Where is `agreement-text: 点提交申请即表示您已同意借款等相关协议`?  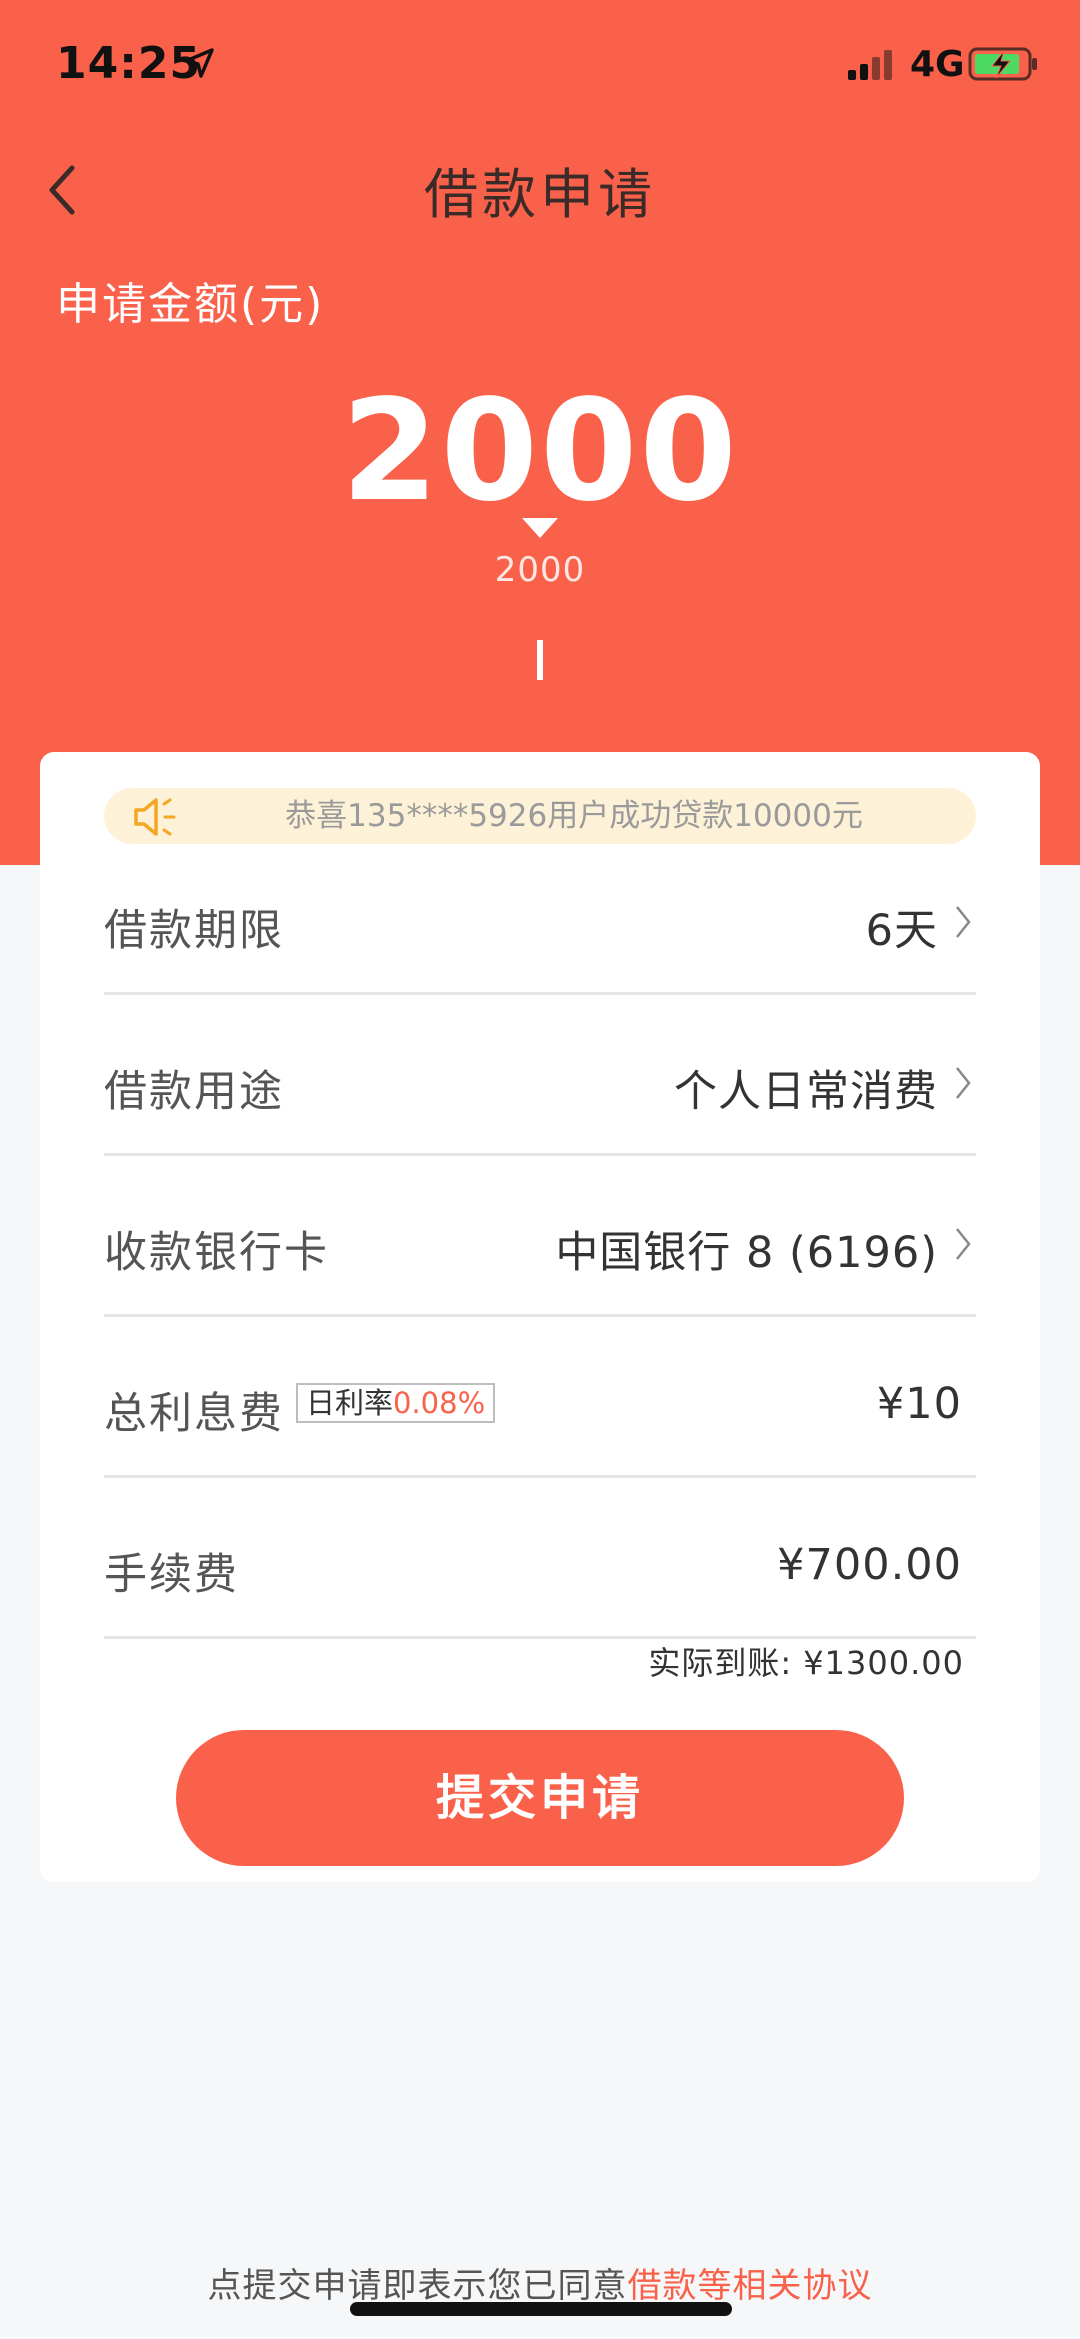
agreement-text: 点提交申请即表示您已同意借款等相关协议 is located at coordinates (540, 2282).